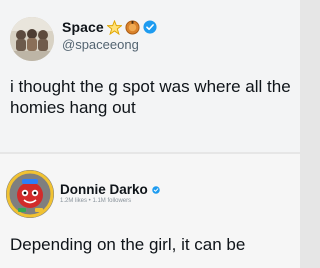 The image size is (320, 268). Describe the element at coordinates (83, 27) in the screenshot. I see `display-name: Space` at that location.